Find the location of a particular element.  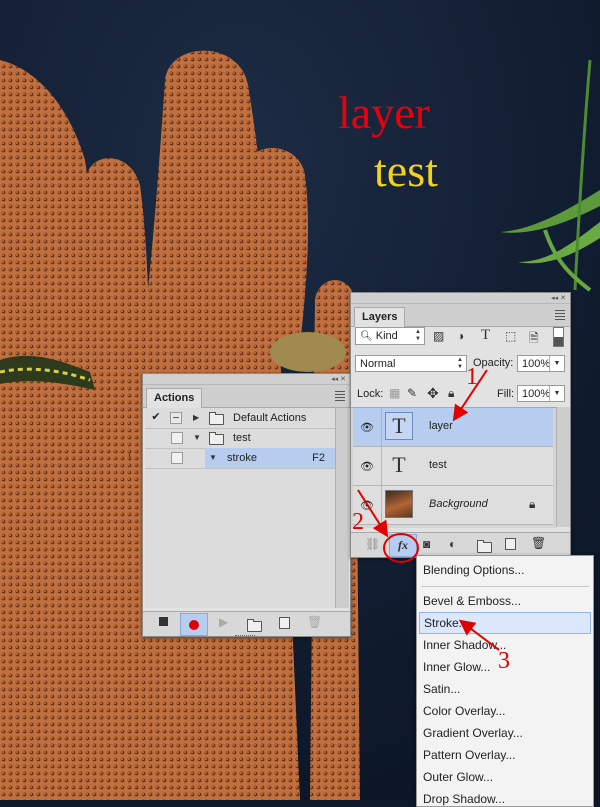

annotation-number-3: 3 is located at coordinates (504, 661).